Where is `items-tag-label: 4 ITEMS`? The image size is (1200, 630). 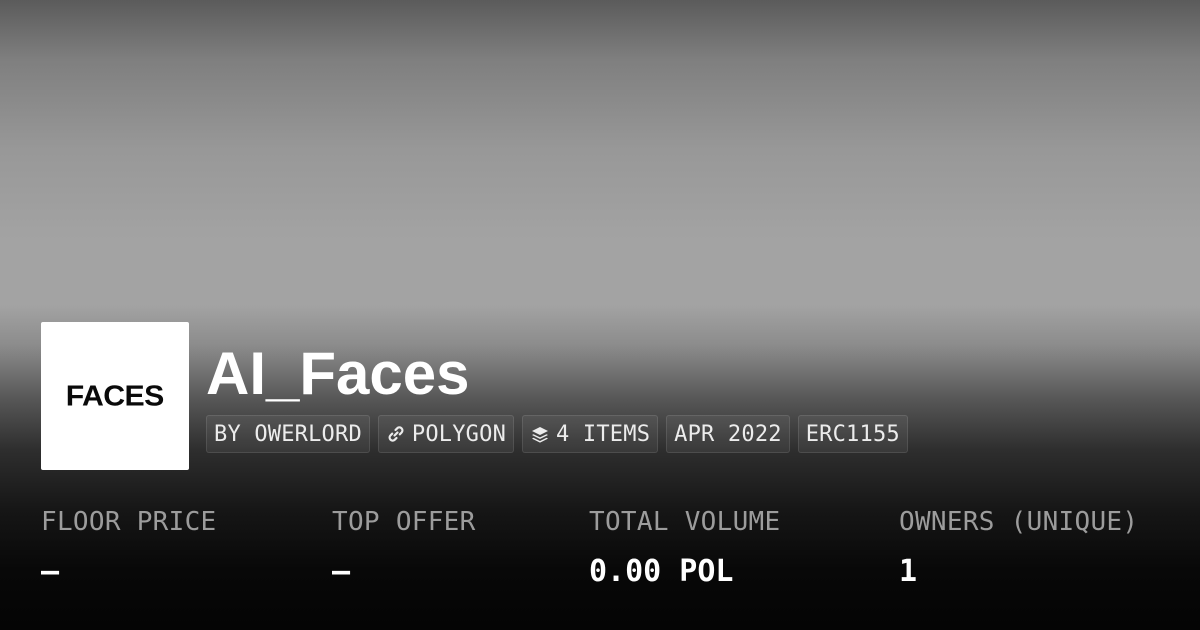
items-tag-label: 4 ITEMS is located at coordinates (603, 434).